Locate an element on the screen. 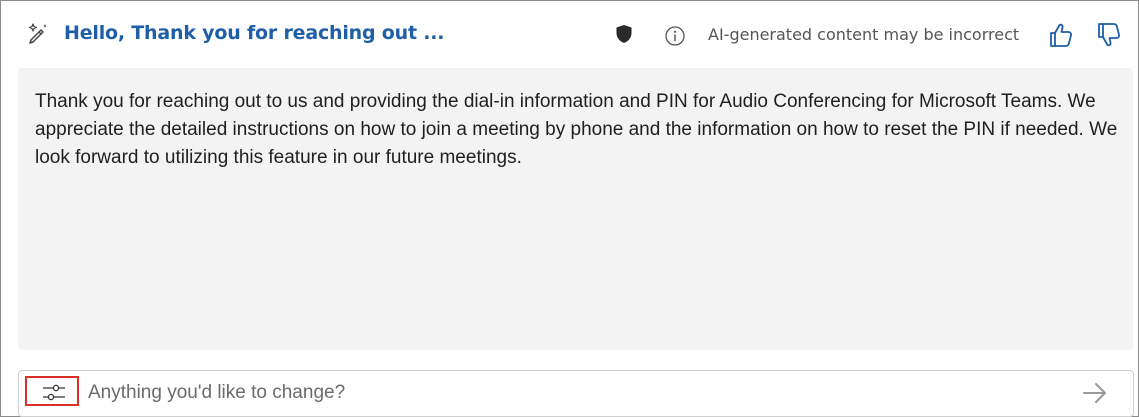  adjust-options-button is located at coordinates (52, 391).